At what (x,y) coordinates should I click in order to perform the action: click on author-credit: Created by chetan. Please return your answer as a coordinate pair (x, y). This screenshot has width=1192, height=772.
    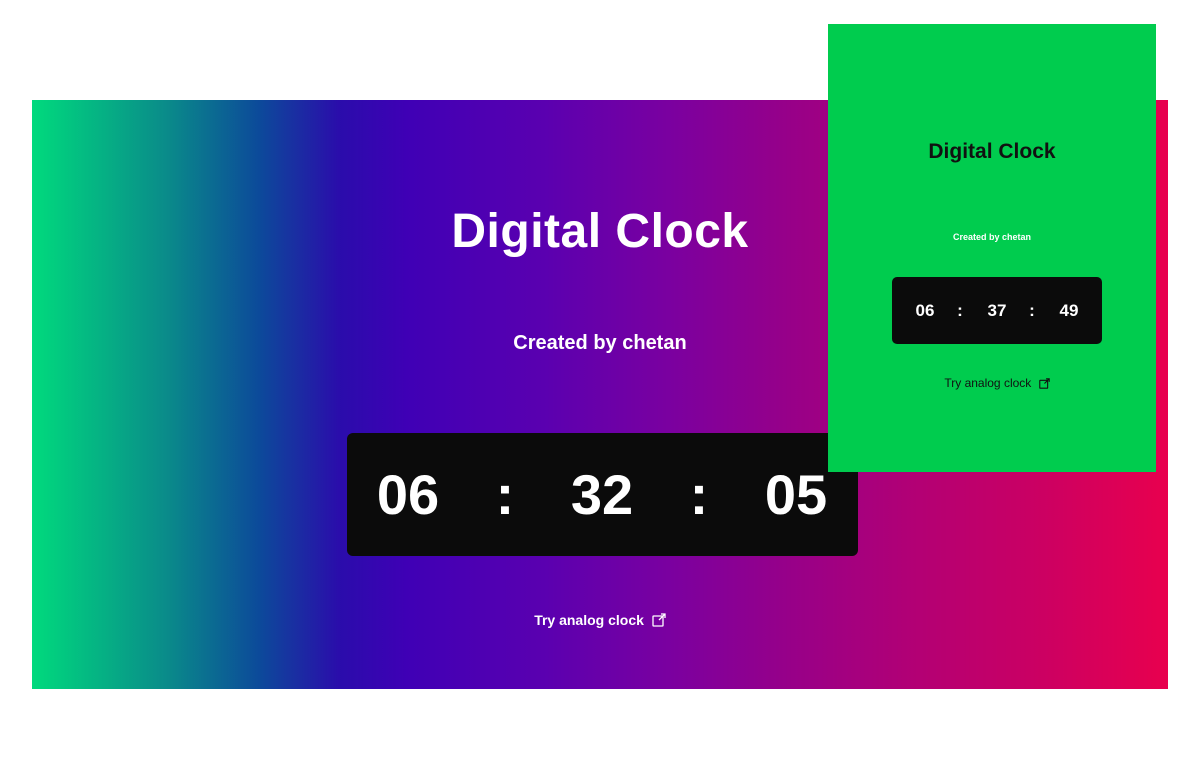
    Looking at the image, I should click on (992, 237).